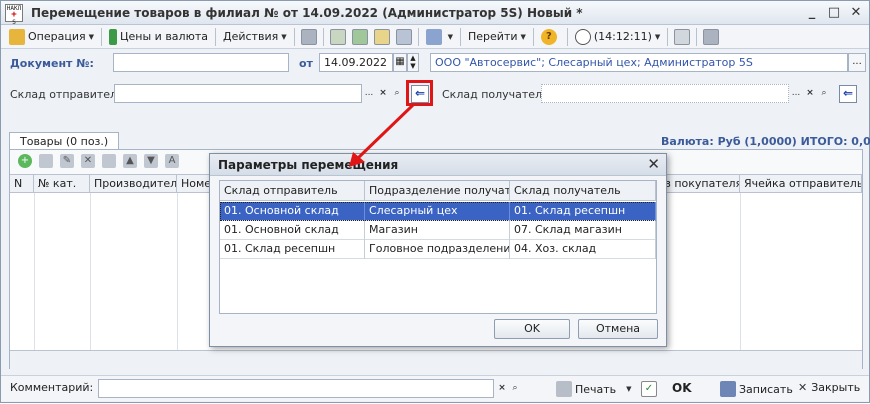 The image size is (870, 404). What do you see at coordinates (69, 94) in the screenshot?
I see `sender-warehouse-label: Склад отправитель:` at bounding box center [69, 94].